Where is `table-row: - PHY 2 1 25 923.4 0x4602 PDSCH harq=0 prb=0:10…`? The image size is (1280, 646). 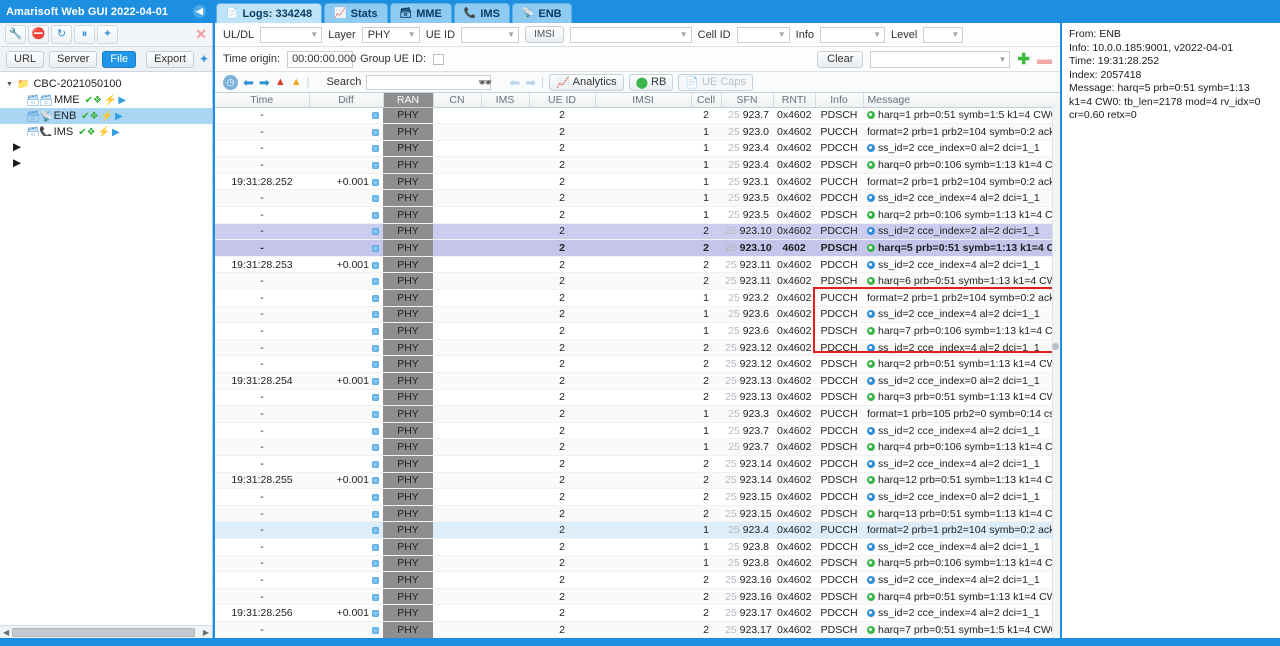
table-row: - PHY 2 1 25 923.4 0x4602 PDSCH harq=0 prb=0:10… is located at coordinates (637, 165).